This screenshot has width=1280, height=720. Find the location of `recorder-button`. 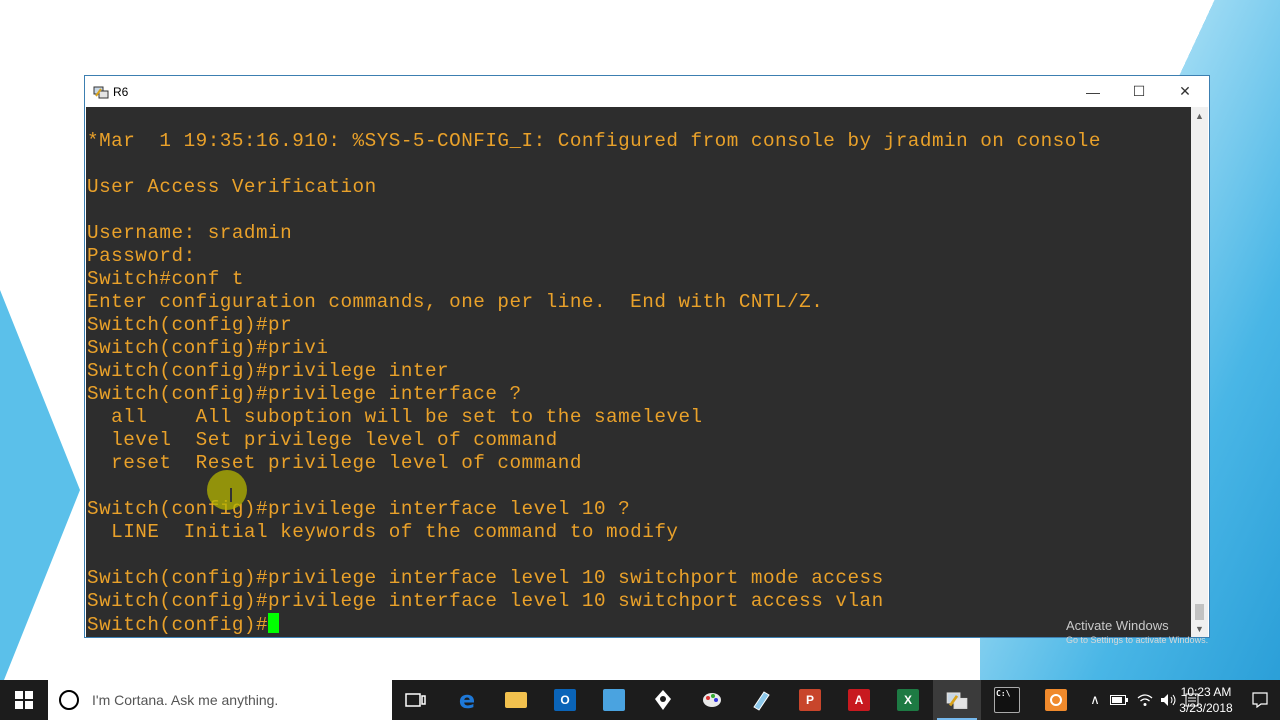

recorder-button is located at coordinates (1056, 700).